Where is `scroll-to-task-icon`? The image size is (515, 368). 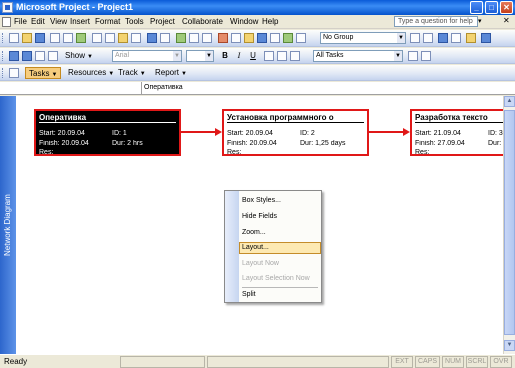 scroll-to-task-icon is located at coordinates (443, 38).